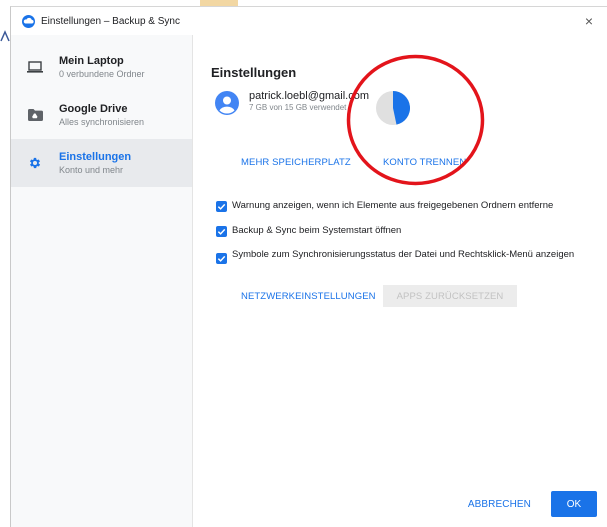 The height and width of the screenshot is (527, 607). I want to click on sidebar-item-google-drive: Google Drive Alles synchronisieren, so click(101, 115).